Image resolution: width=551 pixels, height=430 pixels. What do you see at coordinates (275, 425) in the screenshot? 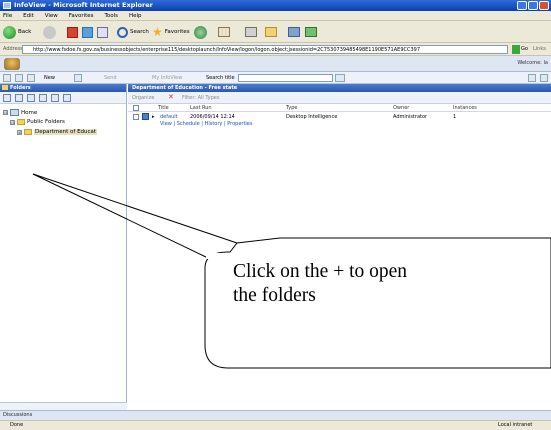
I see `status-bar: Done Local intranet` at bounding box center [275, 425].